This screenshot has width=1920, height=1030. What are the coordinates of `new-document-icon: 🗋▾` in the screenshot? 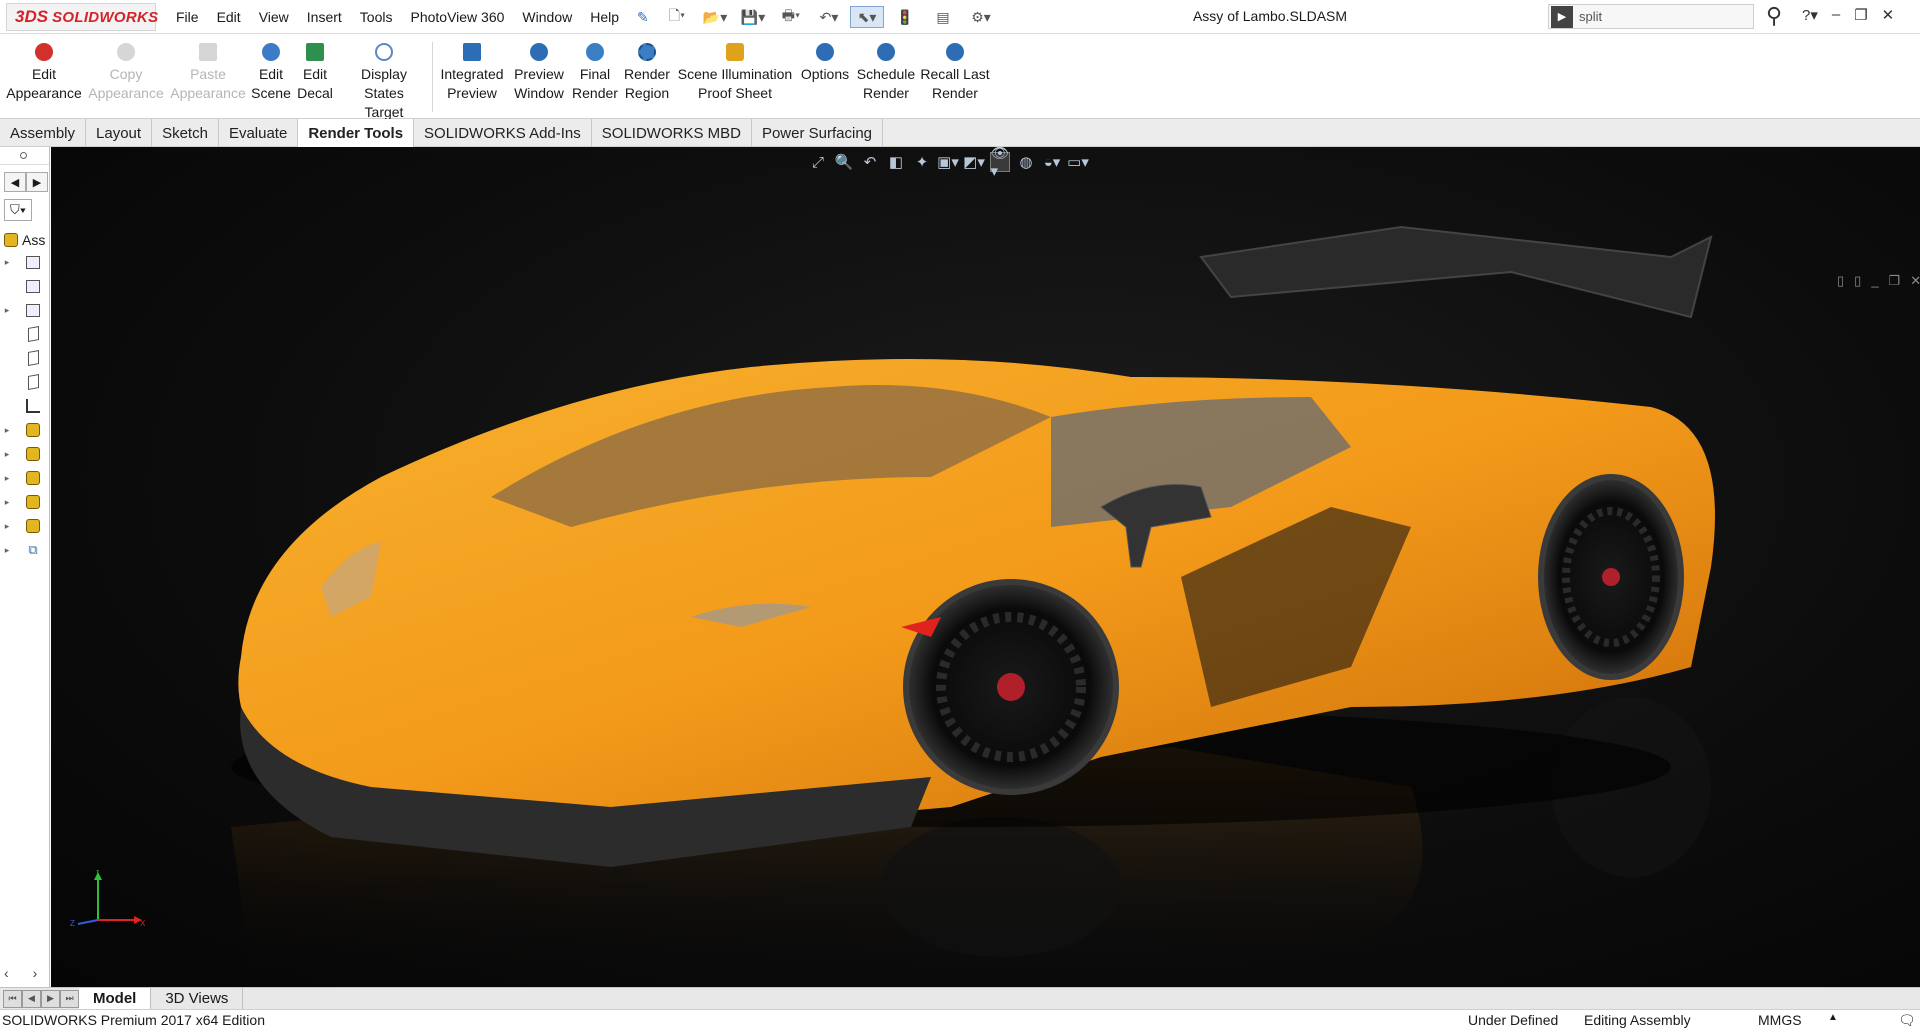 It's located at (677, 17).